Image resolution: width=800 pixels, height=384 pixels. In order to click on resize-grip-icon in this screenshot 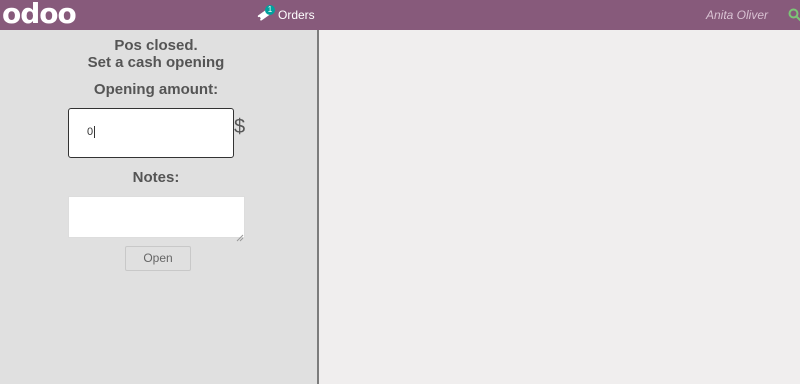, I will do `click(240, 235)`.